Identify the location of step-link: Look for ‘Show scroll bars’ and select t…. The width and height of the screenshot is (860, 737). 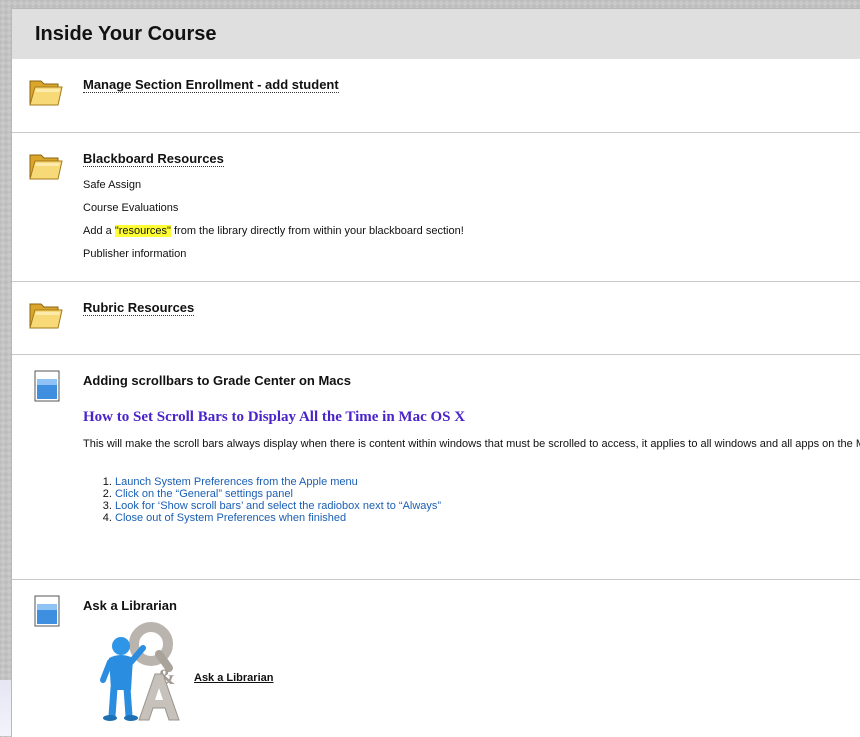
(278, 506).